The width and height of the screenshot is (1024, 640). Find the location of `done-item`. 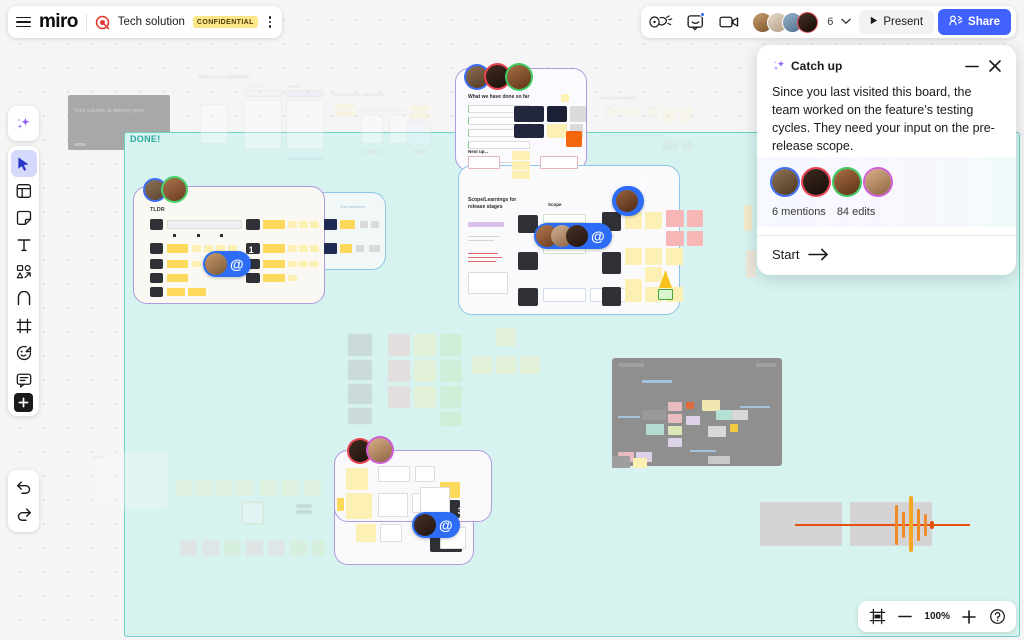

done-item is located at coordinates (499, 145).